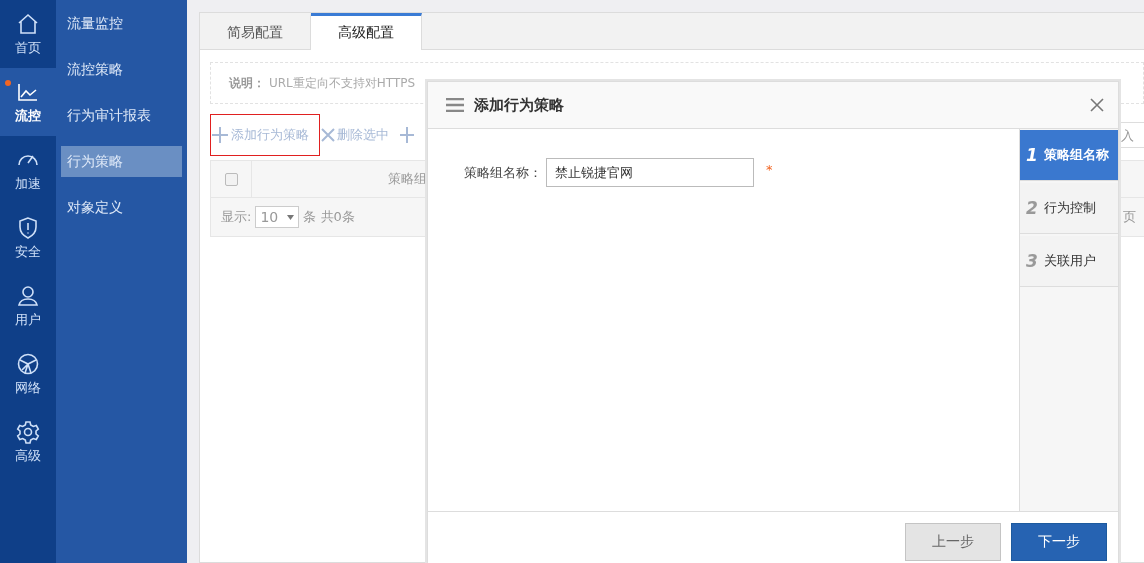  Describe the element at coordinates (769, 169) in the screenshot. I see `required-mark: *` at that location.